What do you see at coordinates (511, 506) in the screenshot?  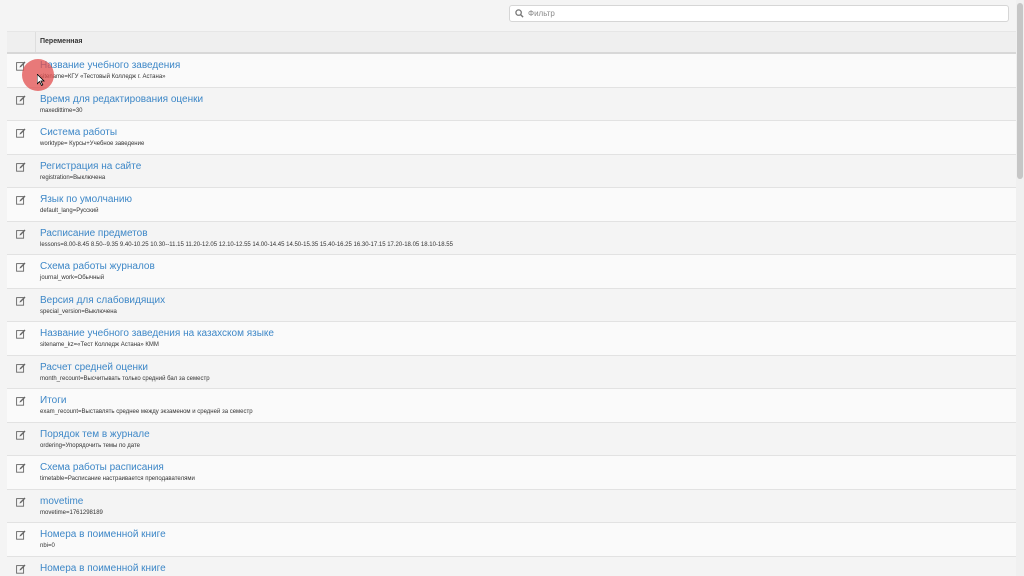 I see `table-row: movetime movetime=1761298189` at bounding box center [511, 506].